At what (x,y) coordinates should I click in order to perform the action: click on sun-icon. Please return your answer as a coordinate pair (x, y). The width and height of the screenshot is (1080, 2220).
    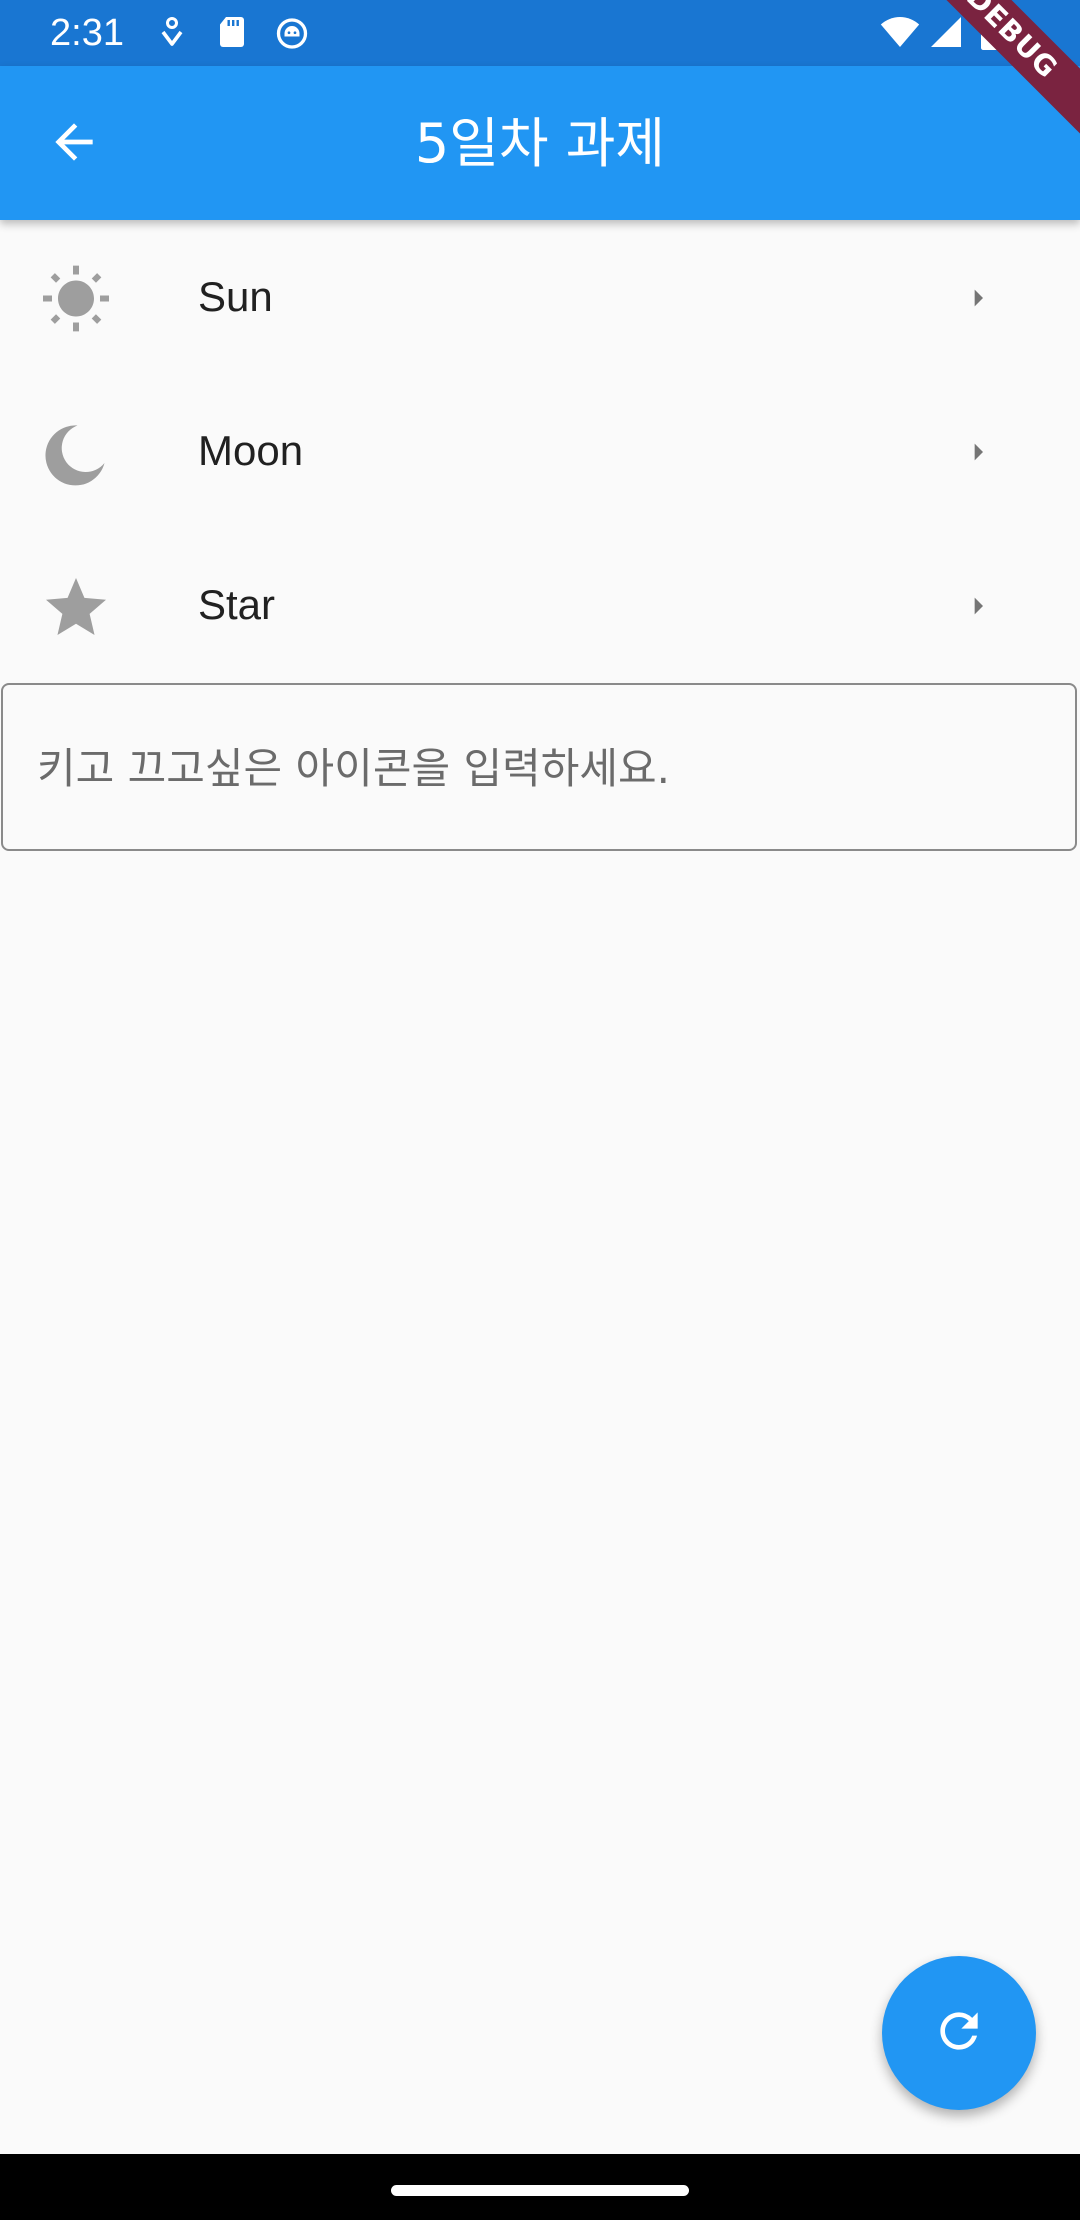
    Looking at the image, I should click on (76, 300).